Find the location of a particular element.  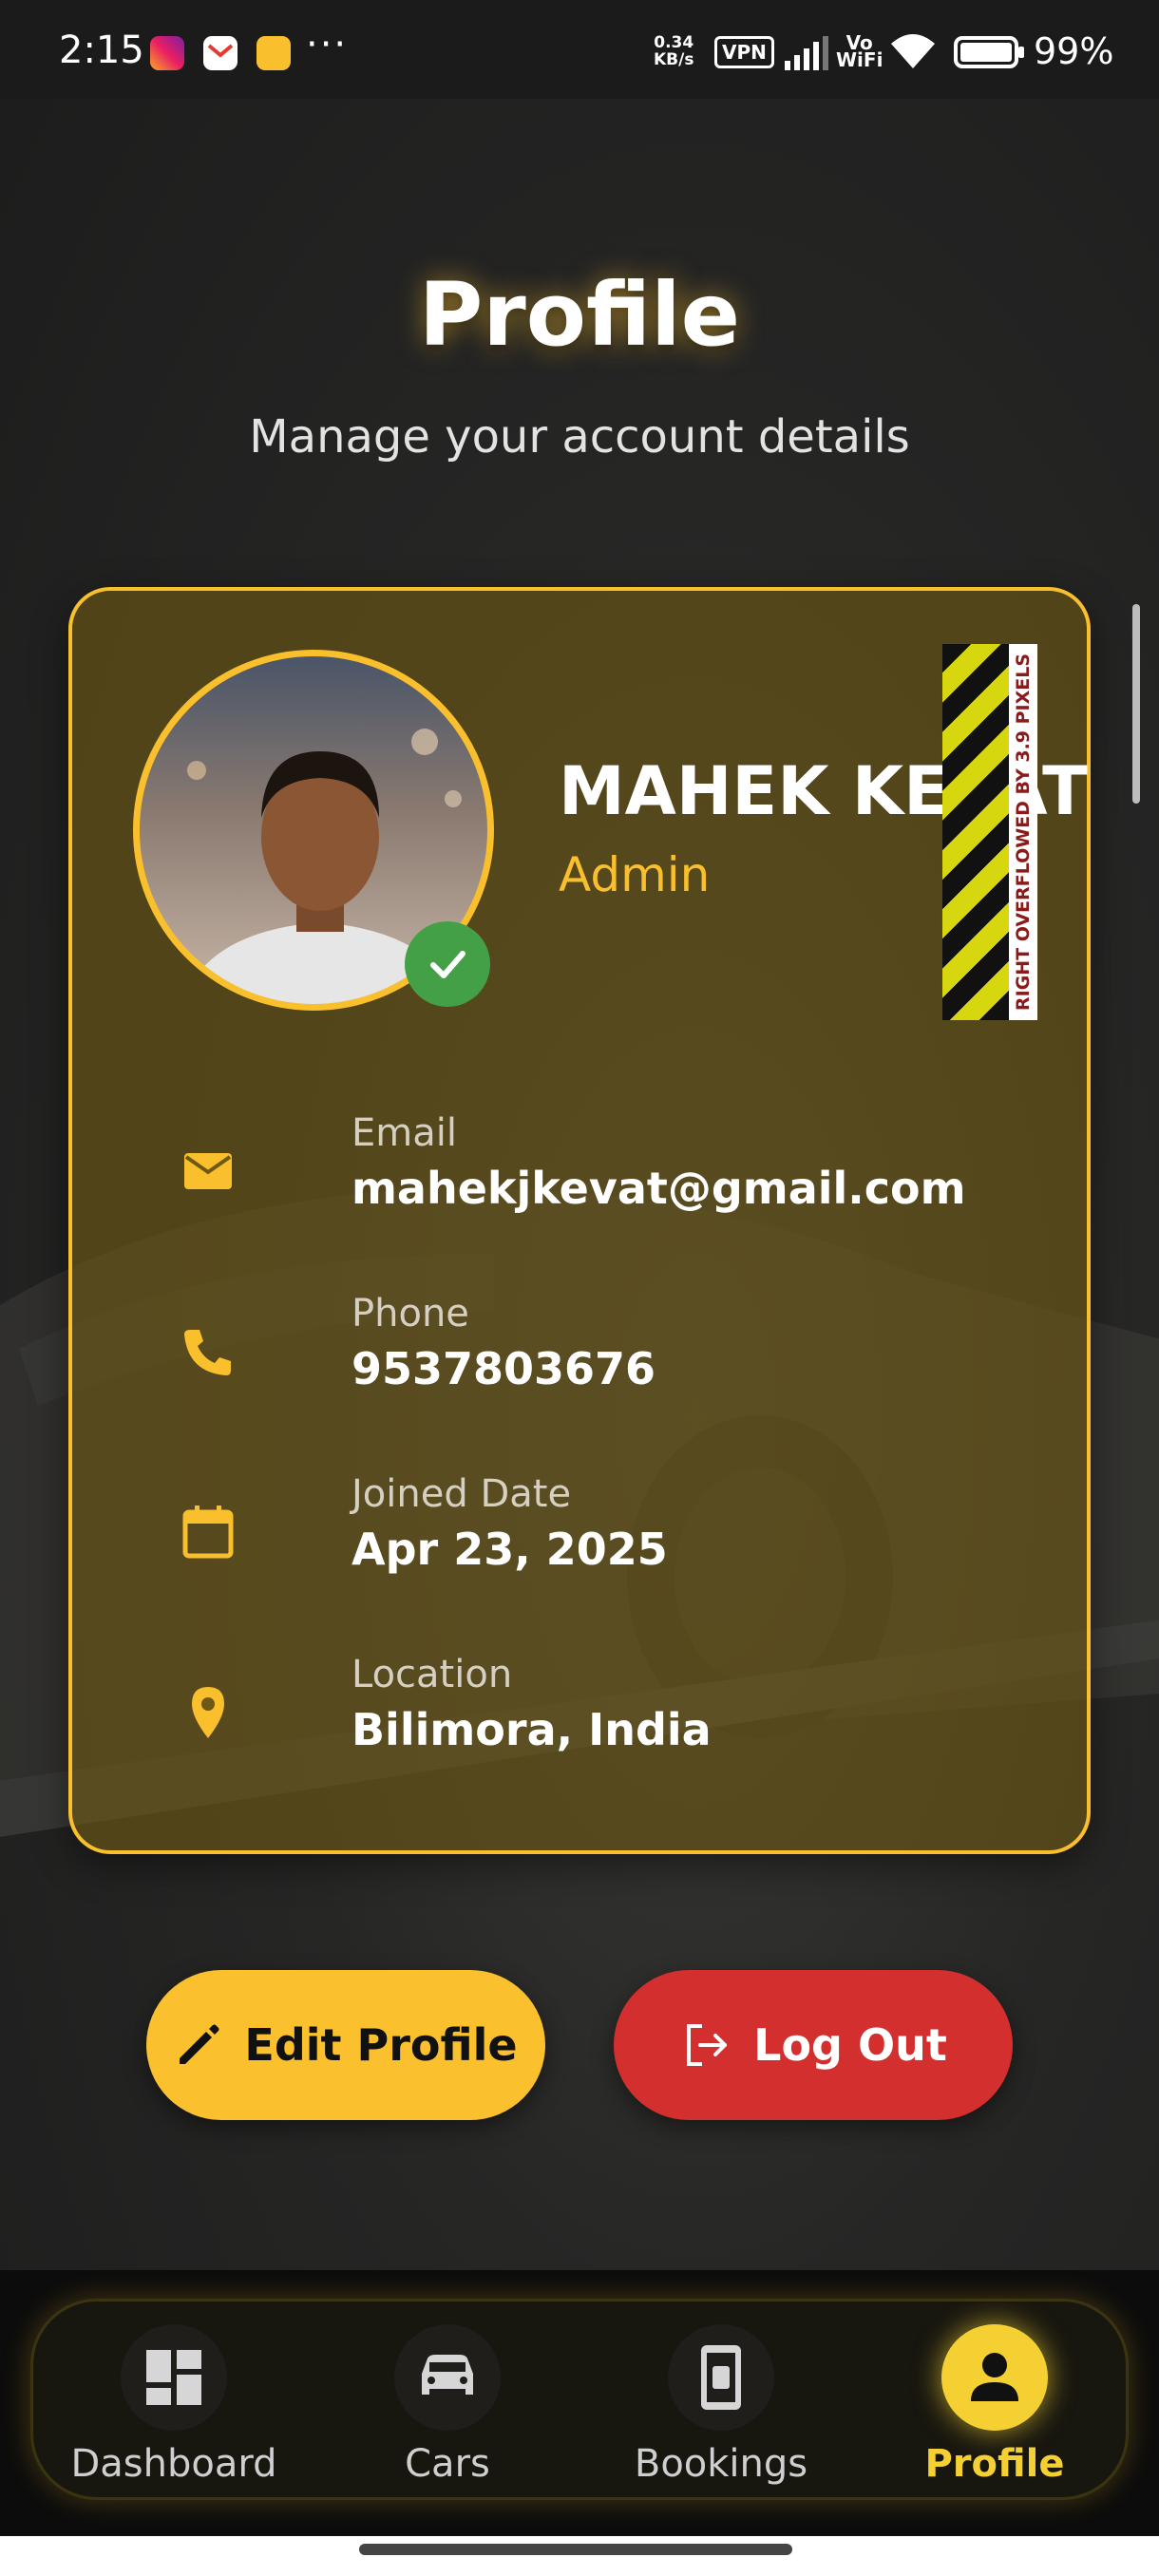

location-label: Location is located at coordinates (432, 1674).